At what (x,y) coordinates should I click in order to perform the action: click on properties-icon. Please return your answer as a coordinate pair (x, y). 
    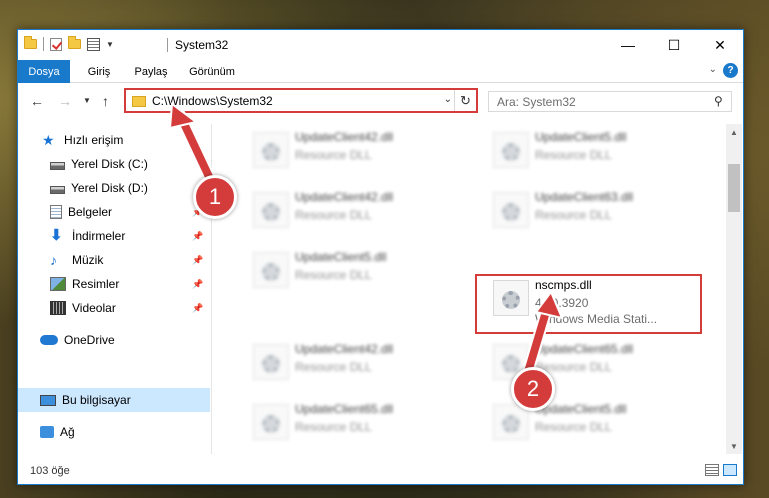
    Looking at the image, I should click on (93, 44).